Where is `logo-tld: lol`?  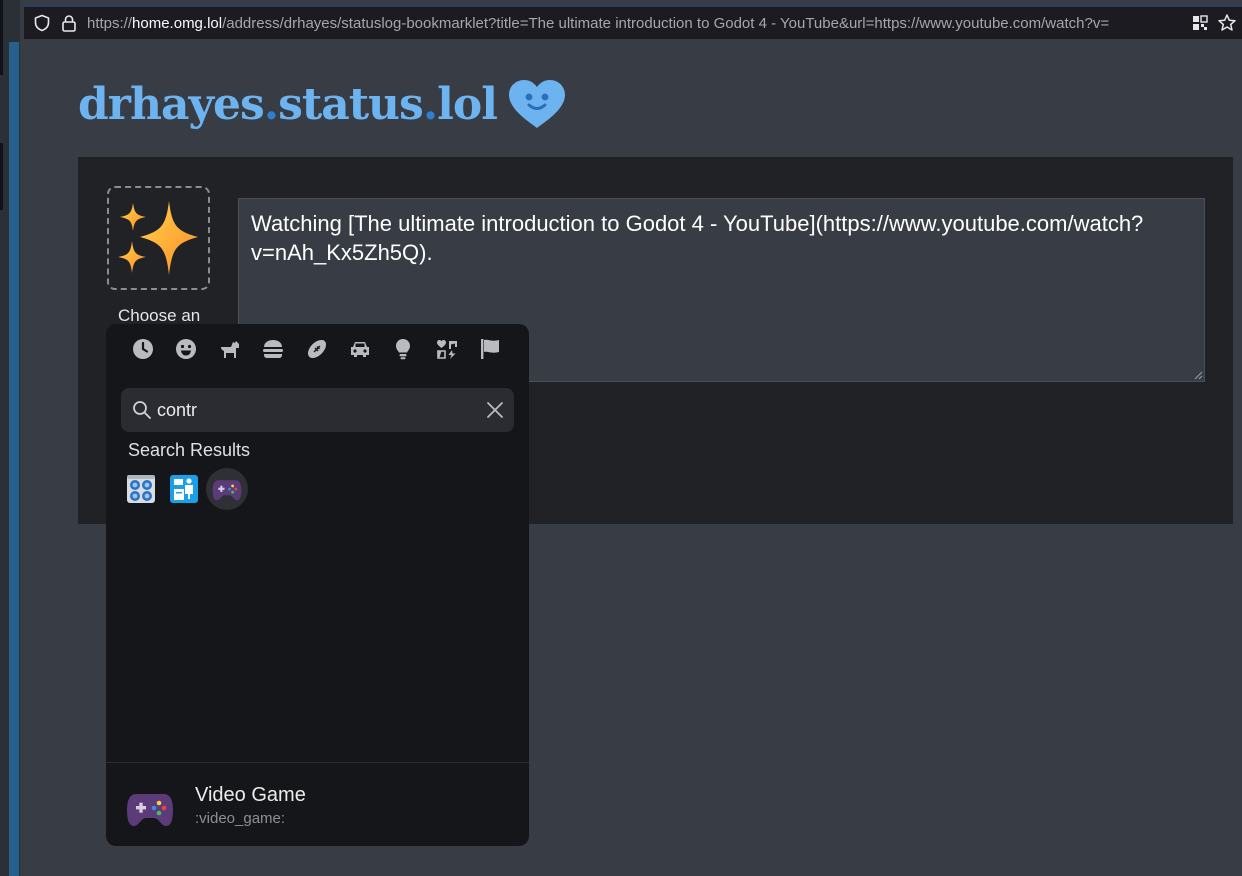
logo-tld: lol is located at coordinates (467, 104).